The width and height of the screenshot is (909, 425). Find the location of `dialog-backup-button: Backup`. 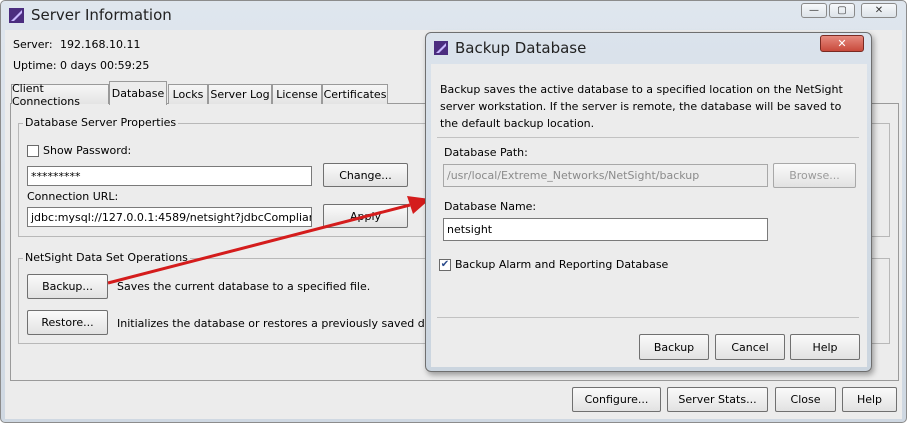

dialog-backup-button: Backup is located at coordinates (674, 347).